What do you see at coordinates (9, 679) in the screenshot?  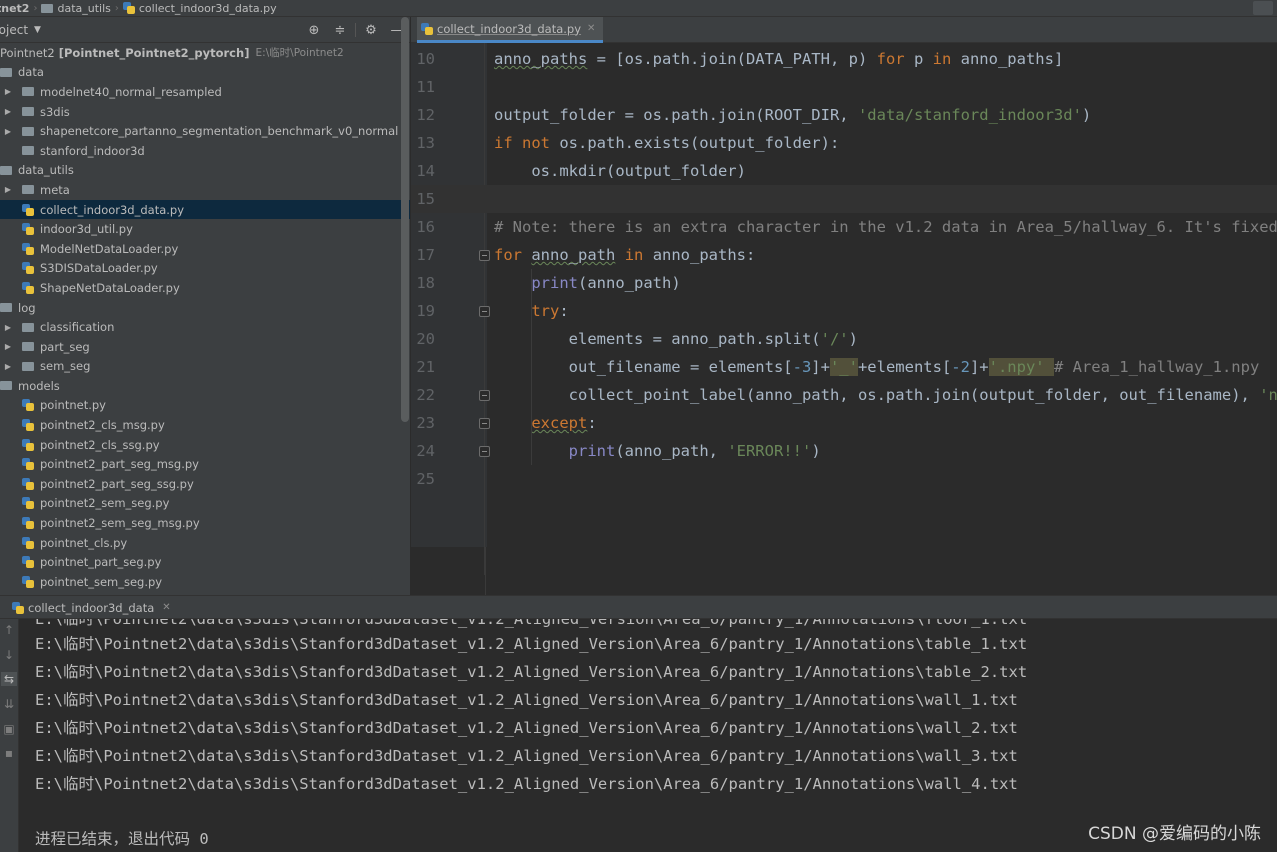 I see `soft-wrap-icon: ⇆` at bounding box center [9, 679].